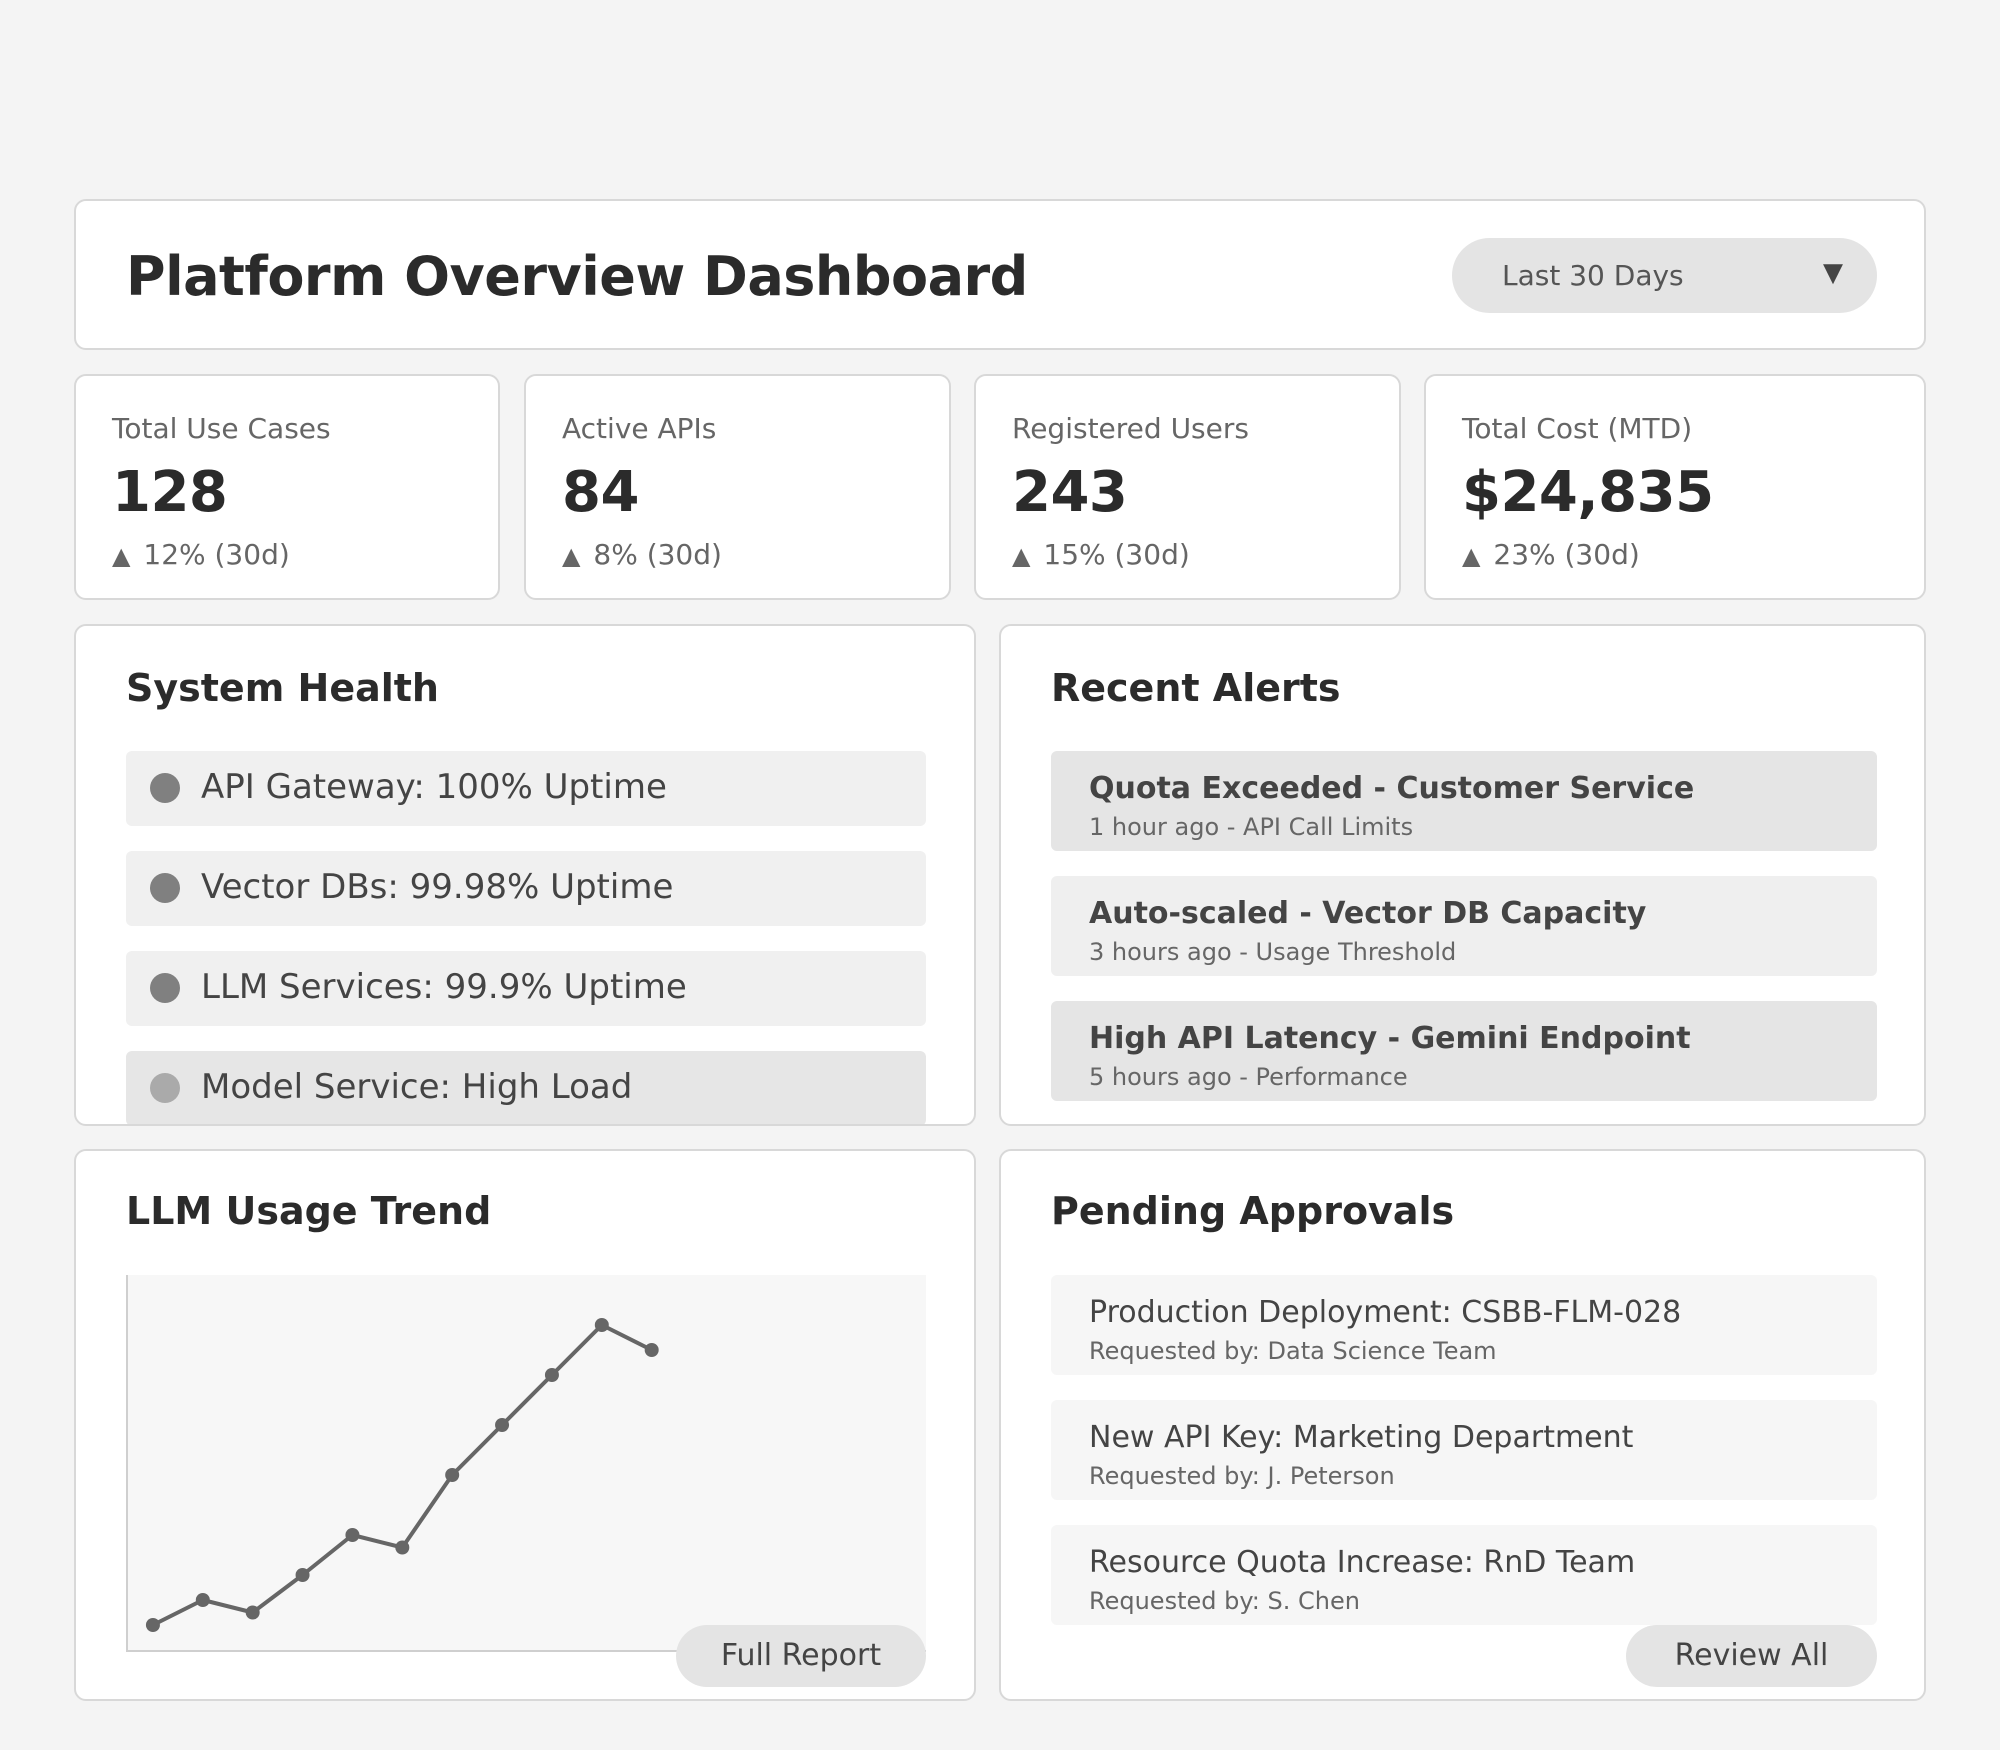  Describe the element at coordinates (1751, 1656) in the screenshot. I see `review-all-button: Review All` at that location.